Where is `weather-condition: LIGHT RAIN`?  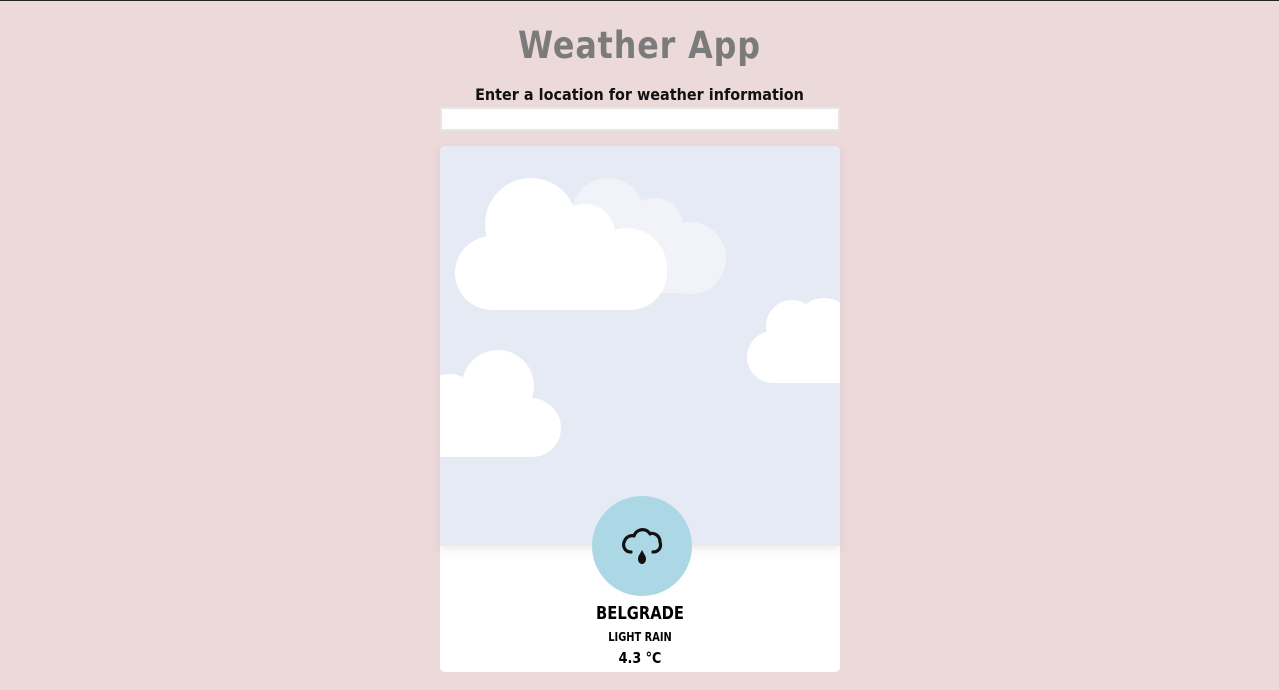
weather-condition: LIGHT RAIN is located at coordinates (640, 637).